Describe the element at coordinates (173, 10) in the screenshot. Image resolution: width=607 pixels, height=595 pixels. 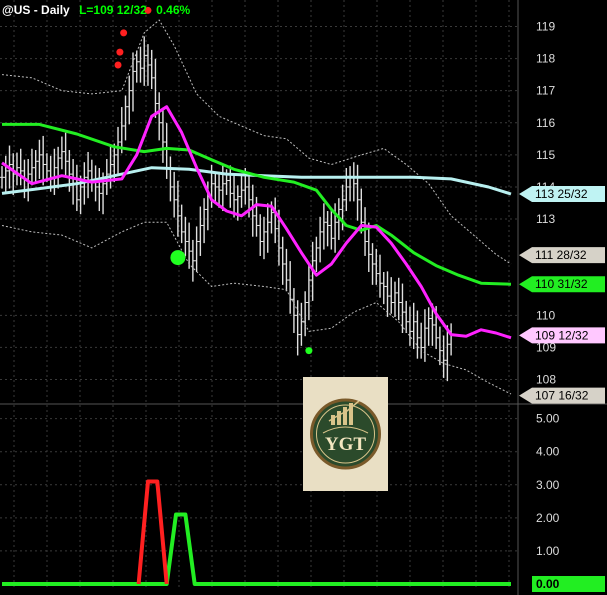
I see `change-label: 0.46%` at that location.